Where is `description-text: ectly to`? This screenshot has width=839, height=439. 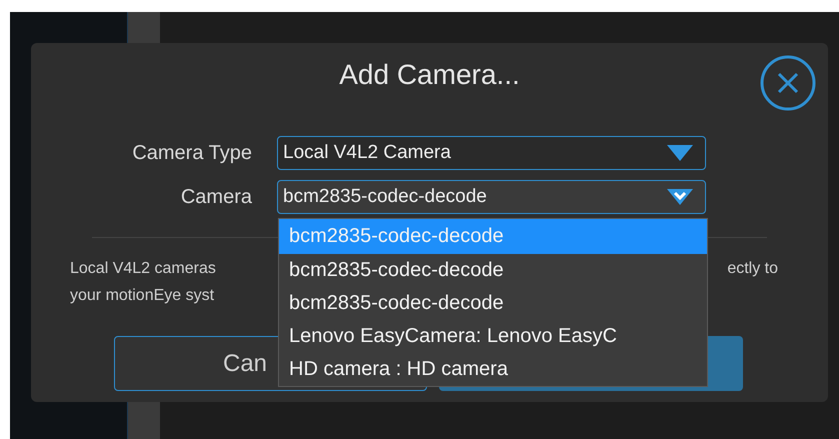
description-text: ectly to is located at coordinates (752, 269).